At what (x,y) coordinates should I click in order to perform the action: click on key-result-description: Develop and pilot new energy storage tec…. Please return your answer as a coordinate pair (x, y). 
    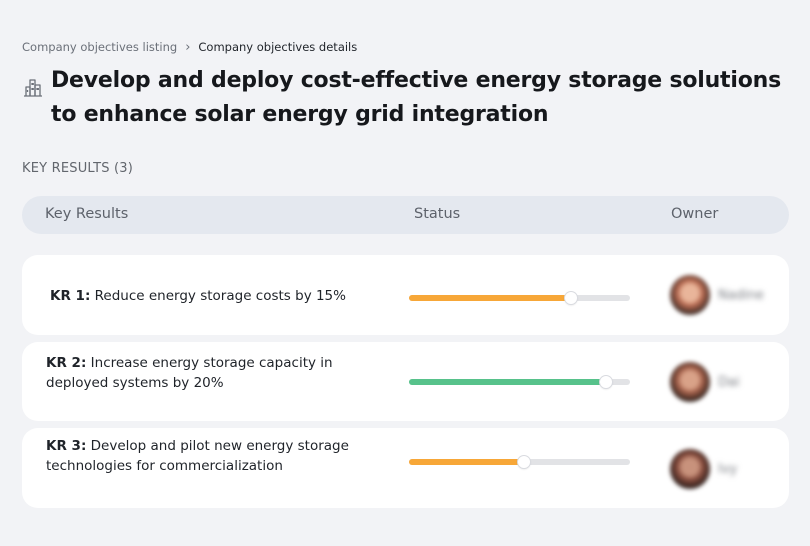
    Looking at the image, I should click on (197, 456).